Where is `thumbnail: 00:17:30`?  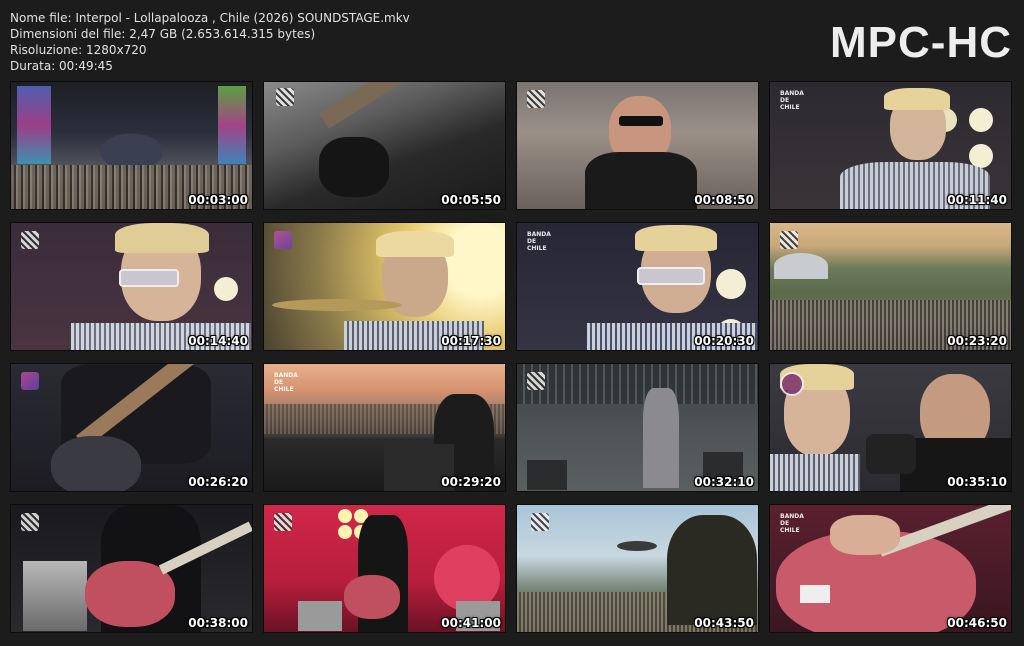 thumbnail: 00:17:30 is located at coordinates (384, 286).